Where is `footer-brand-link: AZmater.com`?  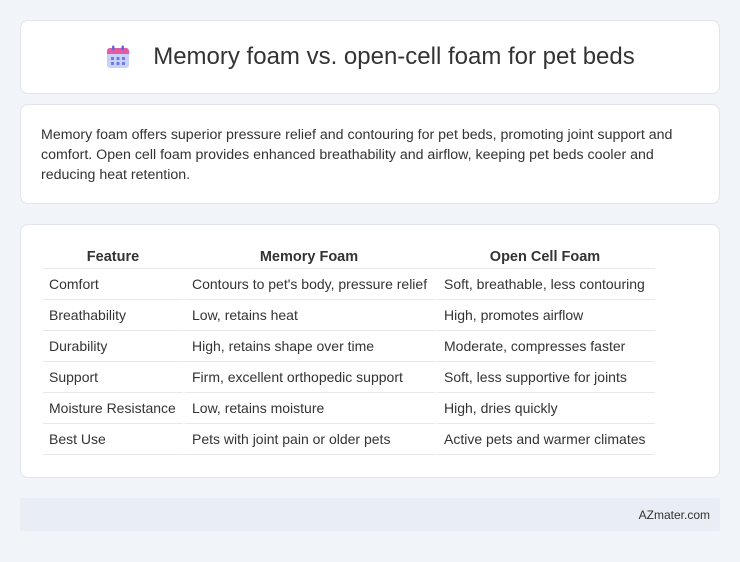
footer-brand-link: AZmater.com is located at coordinates (674, 515).